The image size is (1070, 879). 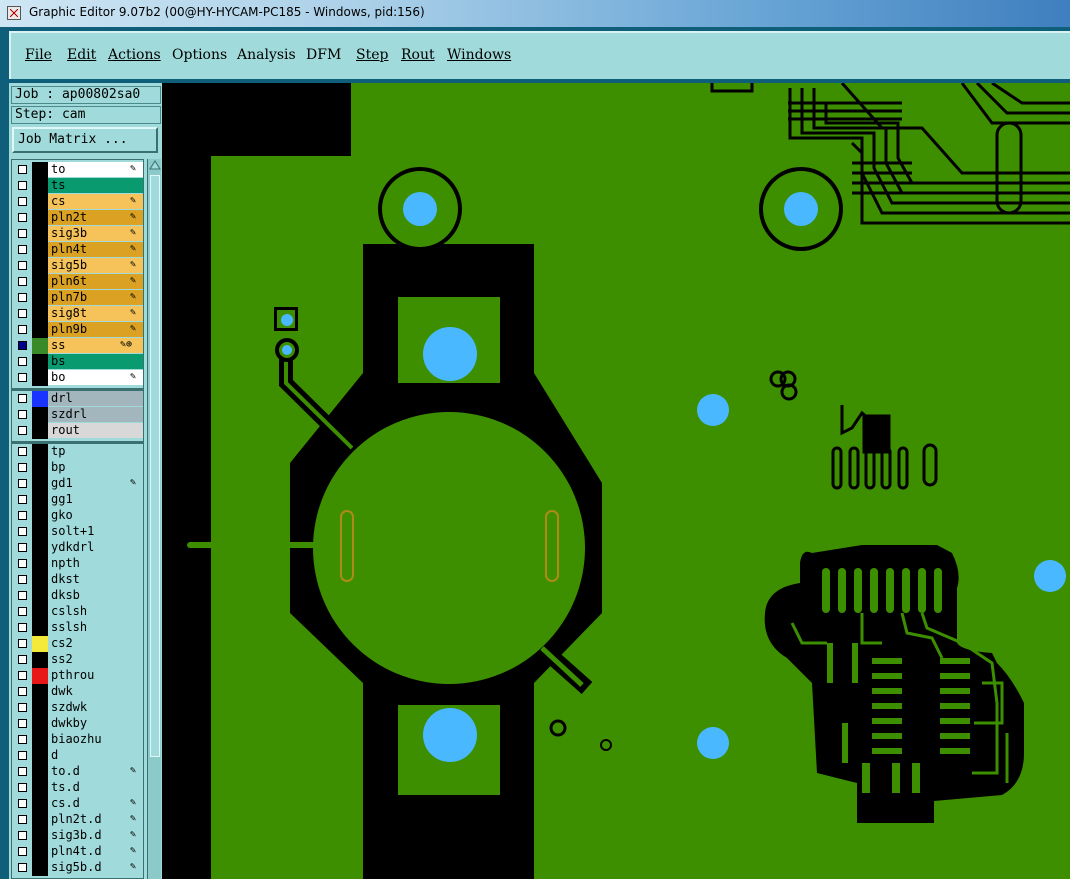 I want to click on scroll-up-arrow-icon, so click(x=155, y=165).